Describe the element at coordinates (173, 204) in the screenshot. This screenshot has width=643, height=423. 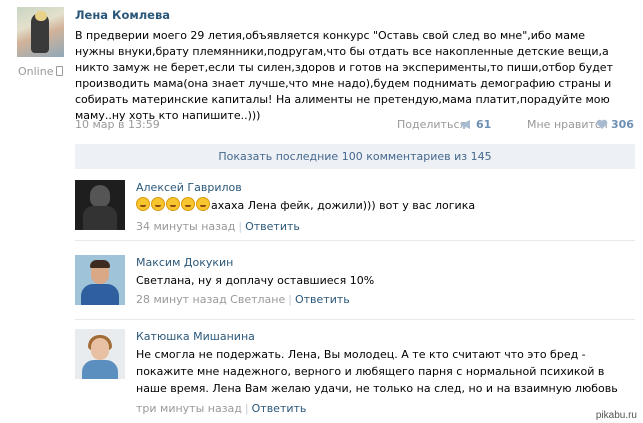
I see `emoji-laugh-icon` at that location.